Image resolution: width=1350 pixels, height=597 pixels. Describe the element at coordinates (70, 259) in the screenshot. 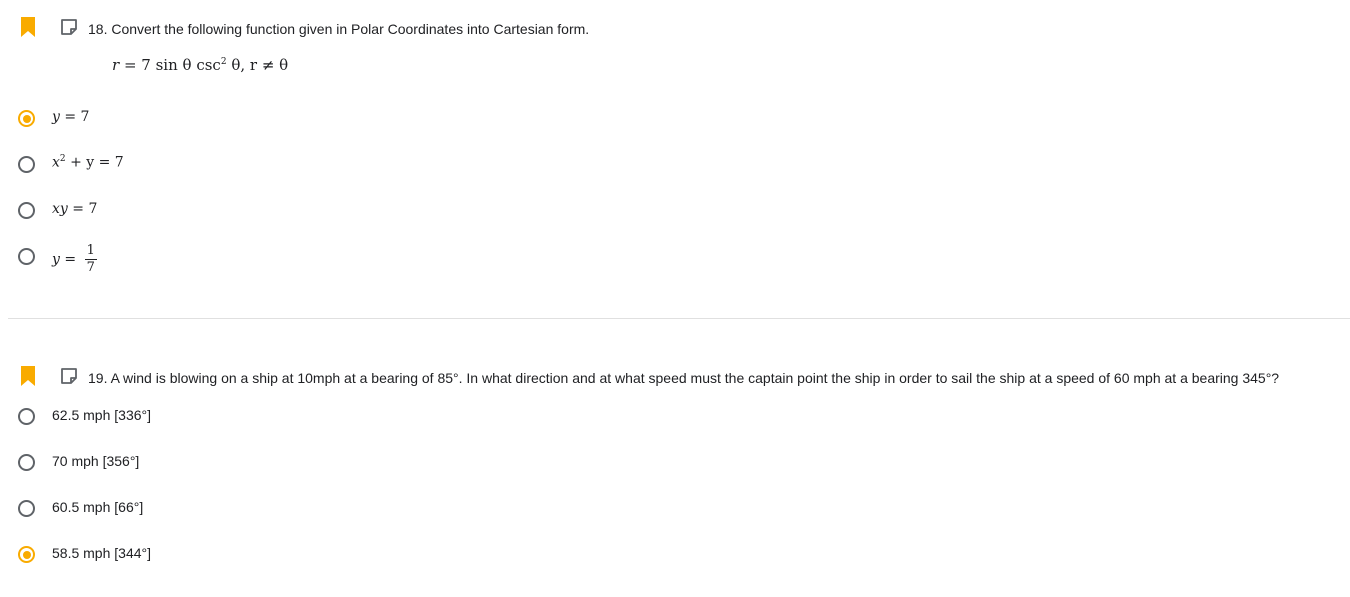

I see `option-rhs: =` at that location.